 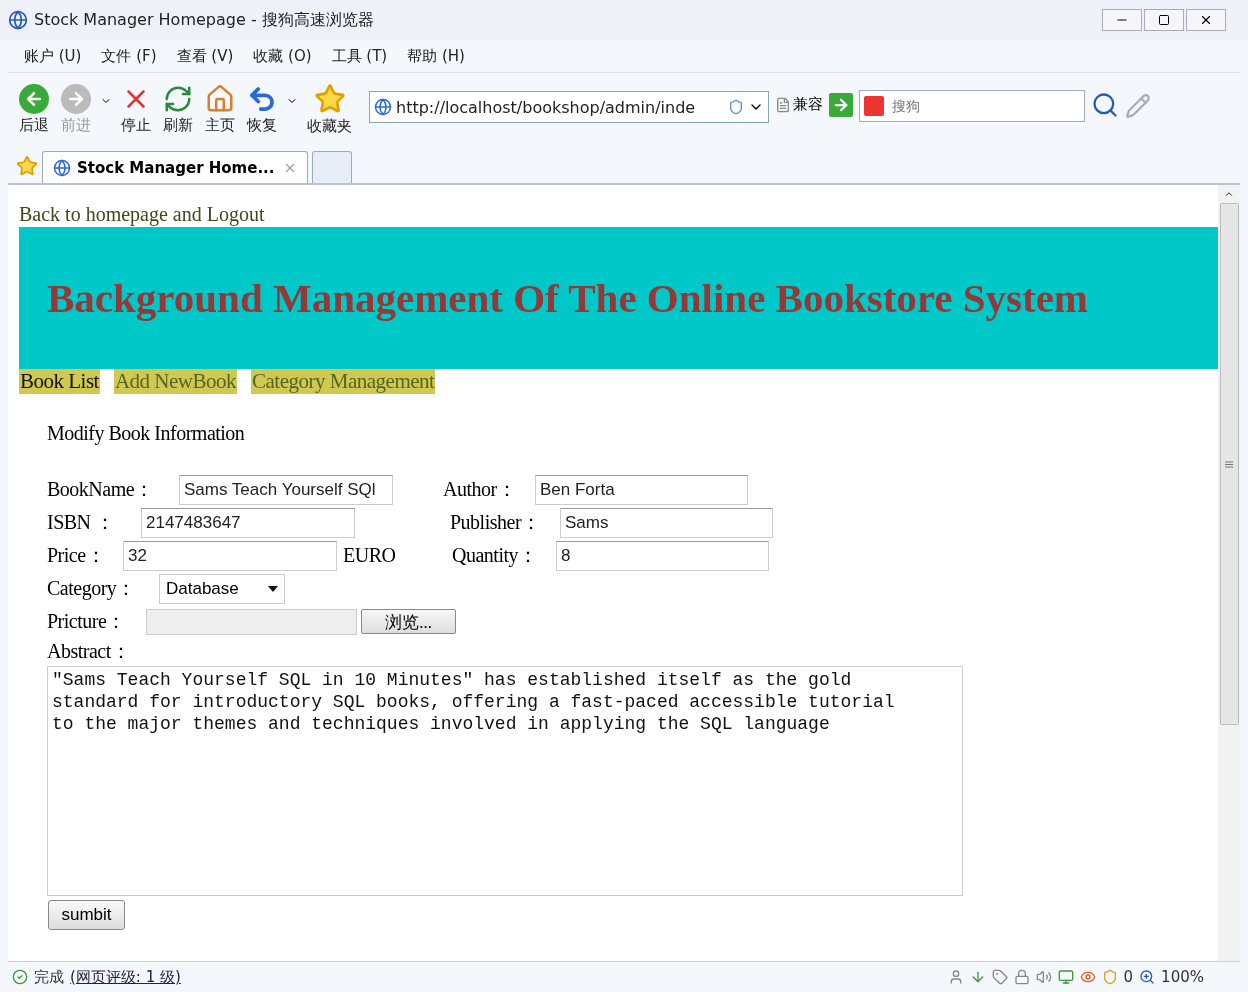 What do you see at coordinates (1206, 20) in the screenshot?
I see `close-icon` at bounding box center [1206, 20].